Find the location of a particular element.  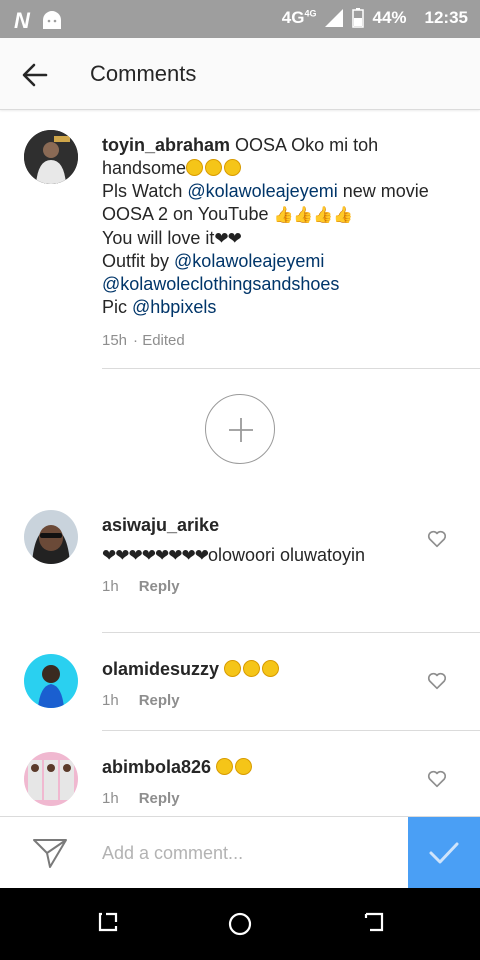

page-title: Comments is located at coordinates (143, 73).